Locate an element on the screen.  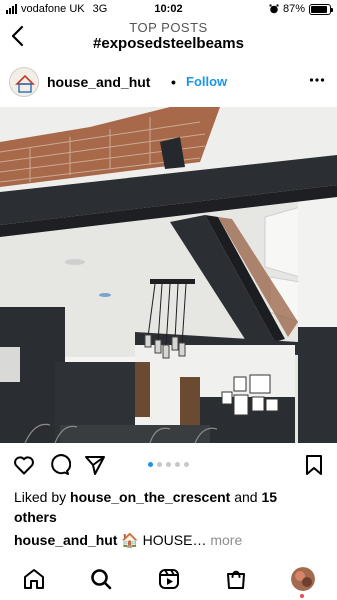
battery-icon is located at coordinates (321, 9).